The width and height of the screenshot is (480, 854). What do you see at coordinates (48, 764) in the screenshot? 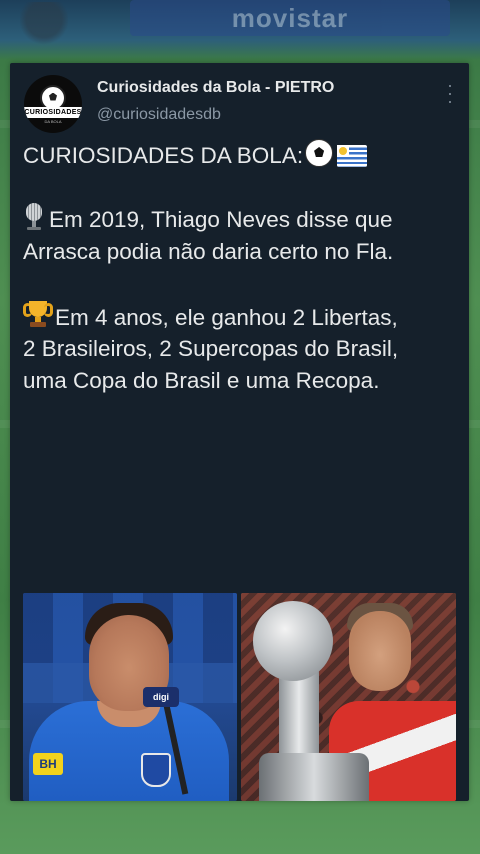
I see `jersey-sponsor-badge: BH` at bounding box center [48, 764].